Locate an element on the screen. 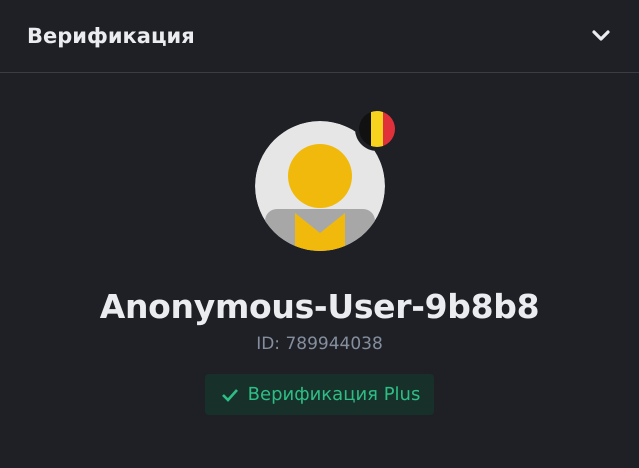  username: Anonymous-User-9b8b8 is located at coordinates (320, 306).